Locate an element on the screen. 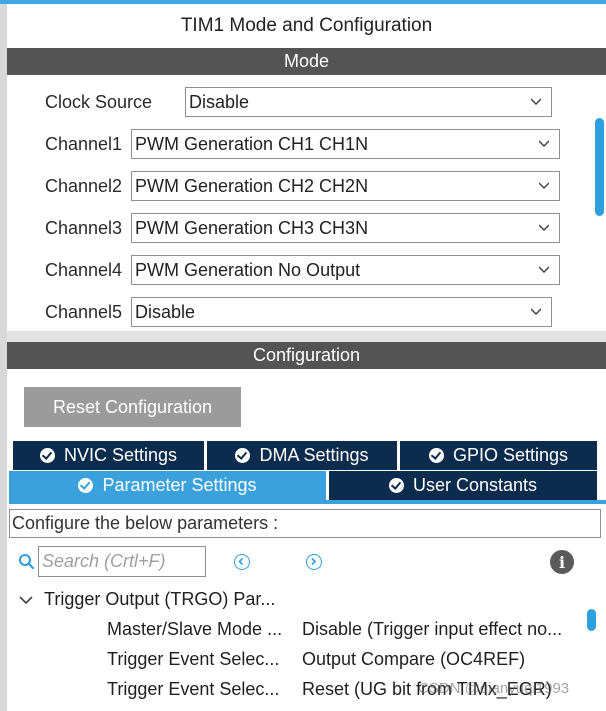 This screenshot has width=606, height=711. channel1-value: PWM Generation CH1 CH1N is located at coordinates (252, 144).